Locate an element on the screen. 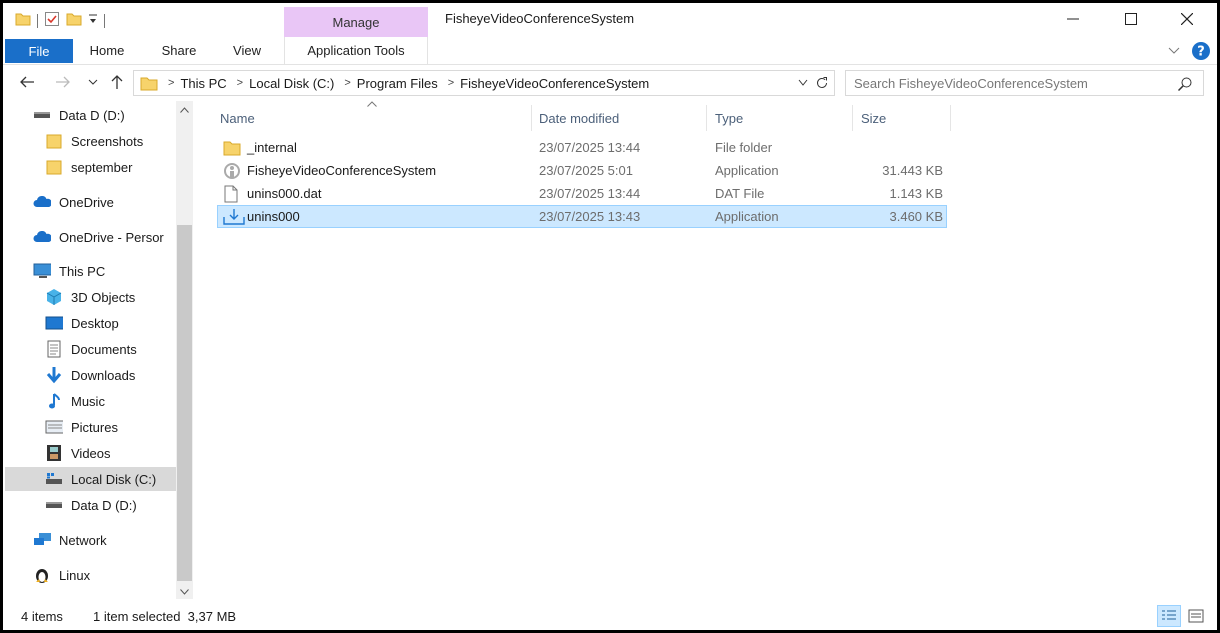  network-icon is located at coordinates (42, 540).